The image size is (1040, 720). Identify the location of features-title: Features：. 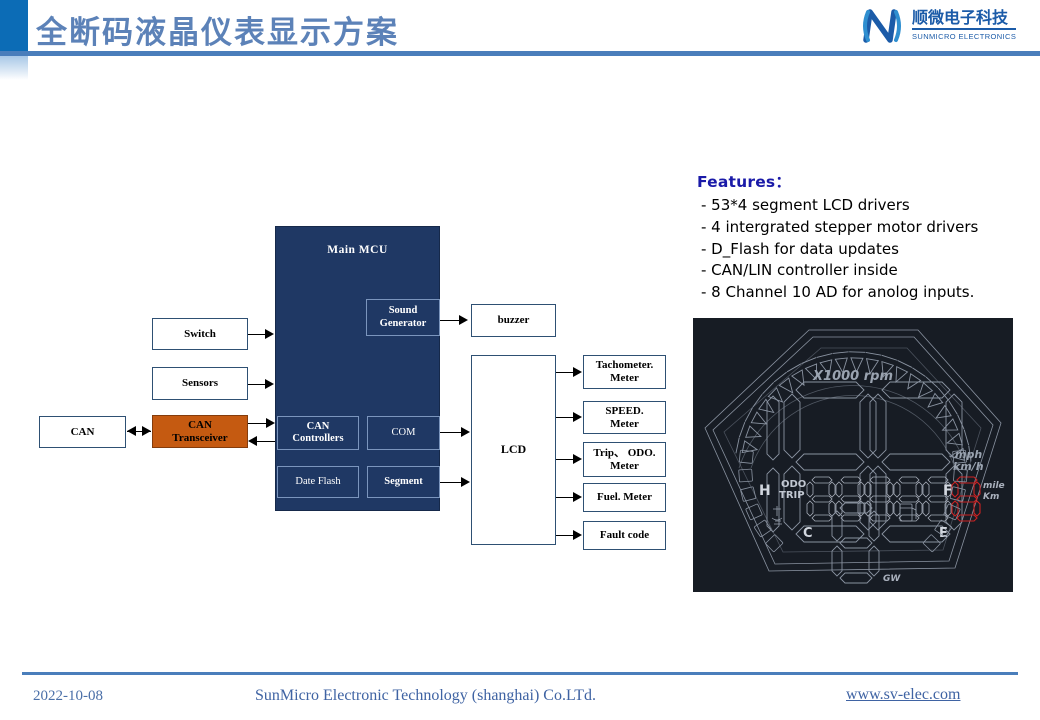
(744, 182).